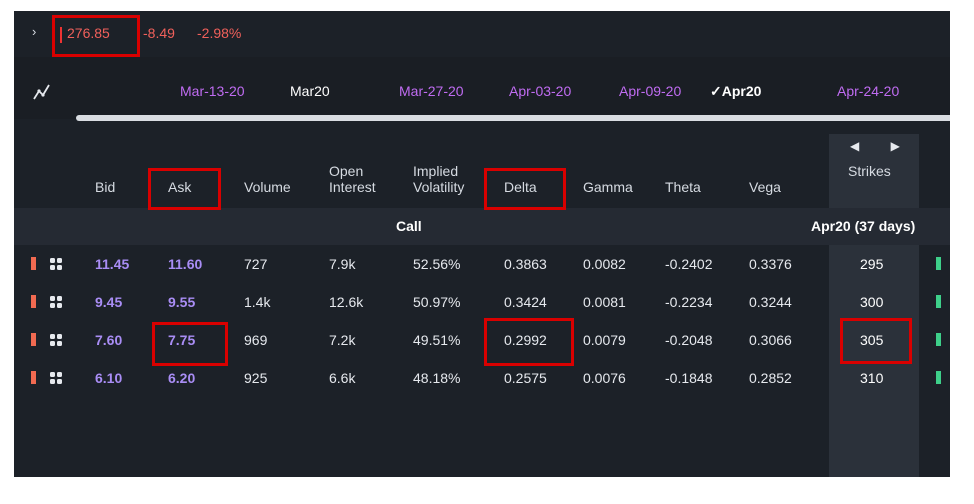 This screenshot has height=504, width=974. What do you see at coordinates (770, 302) in the screenshot?
I see `vega-cell: 0.3244` at bounding box center [770, 302].